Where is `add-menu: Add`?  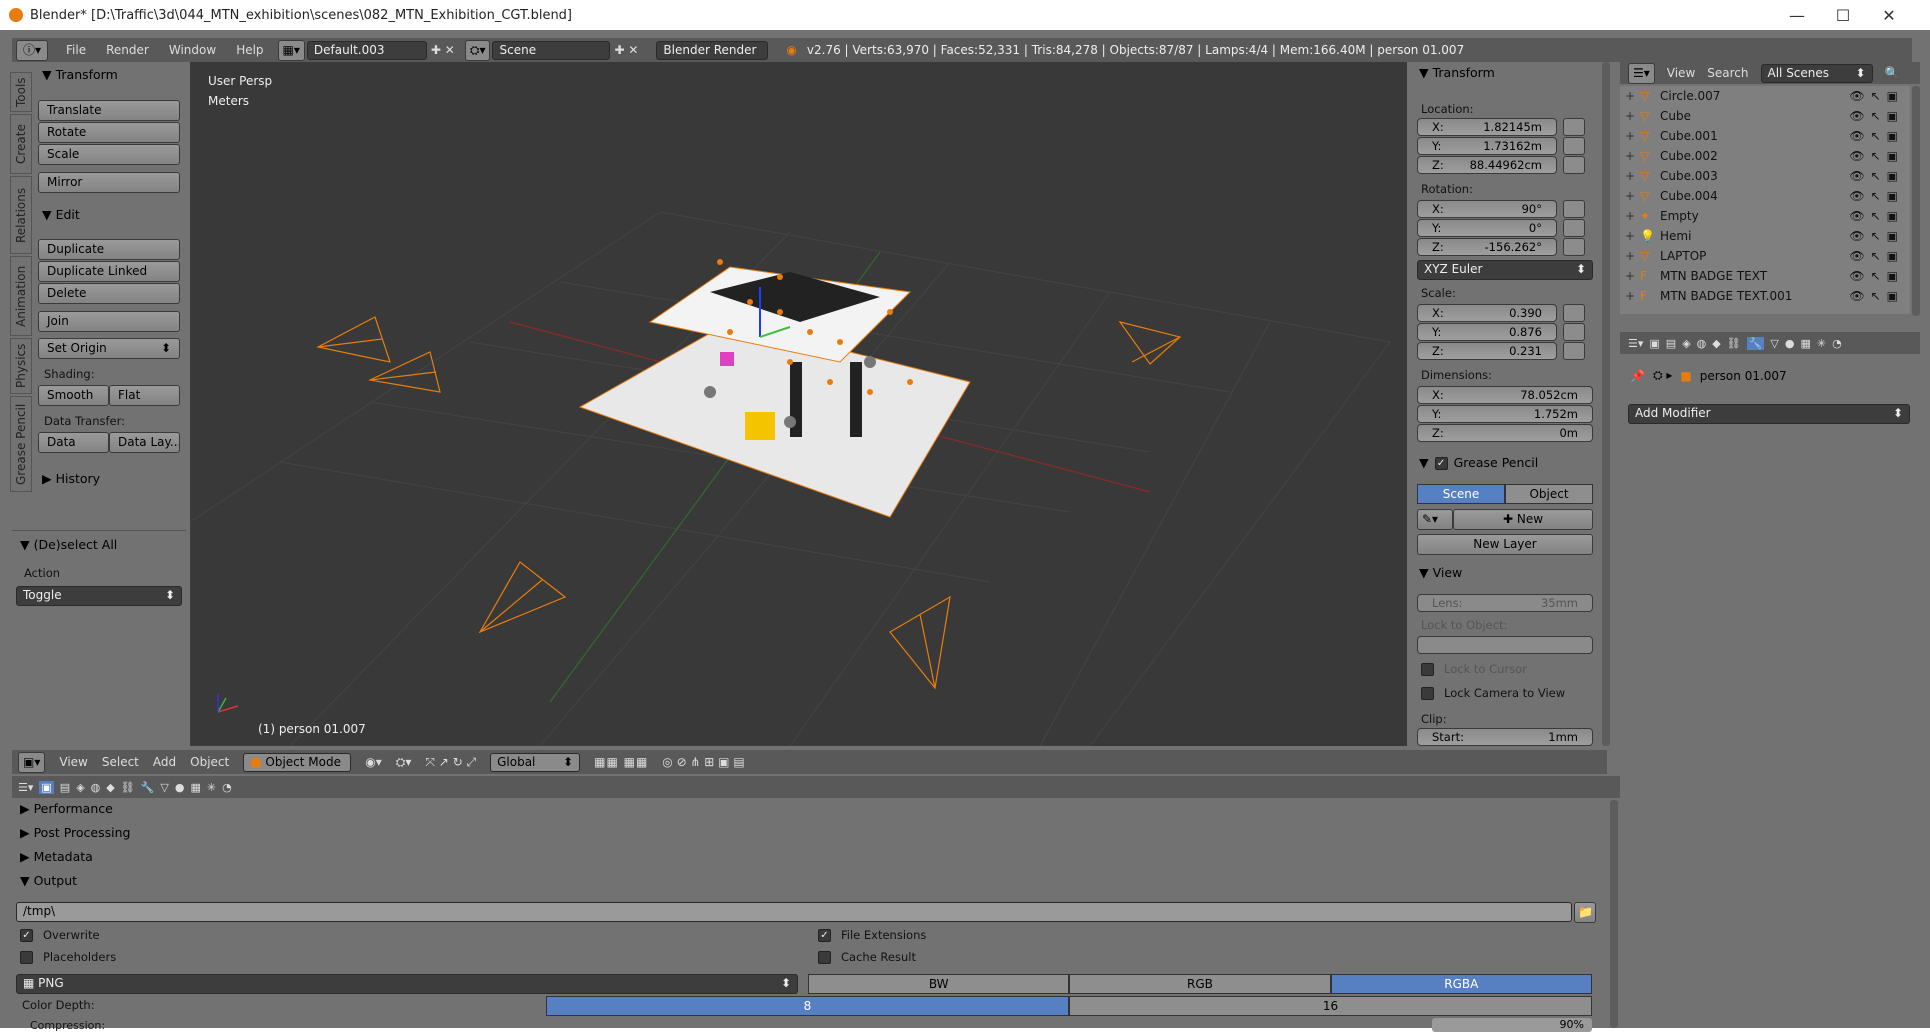 add-menu: Add is located at coordinates (164, 762).